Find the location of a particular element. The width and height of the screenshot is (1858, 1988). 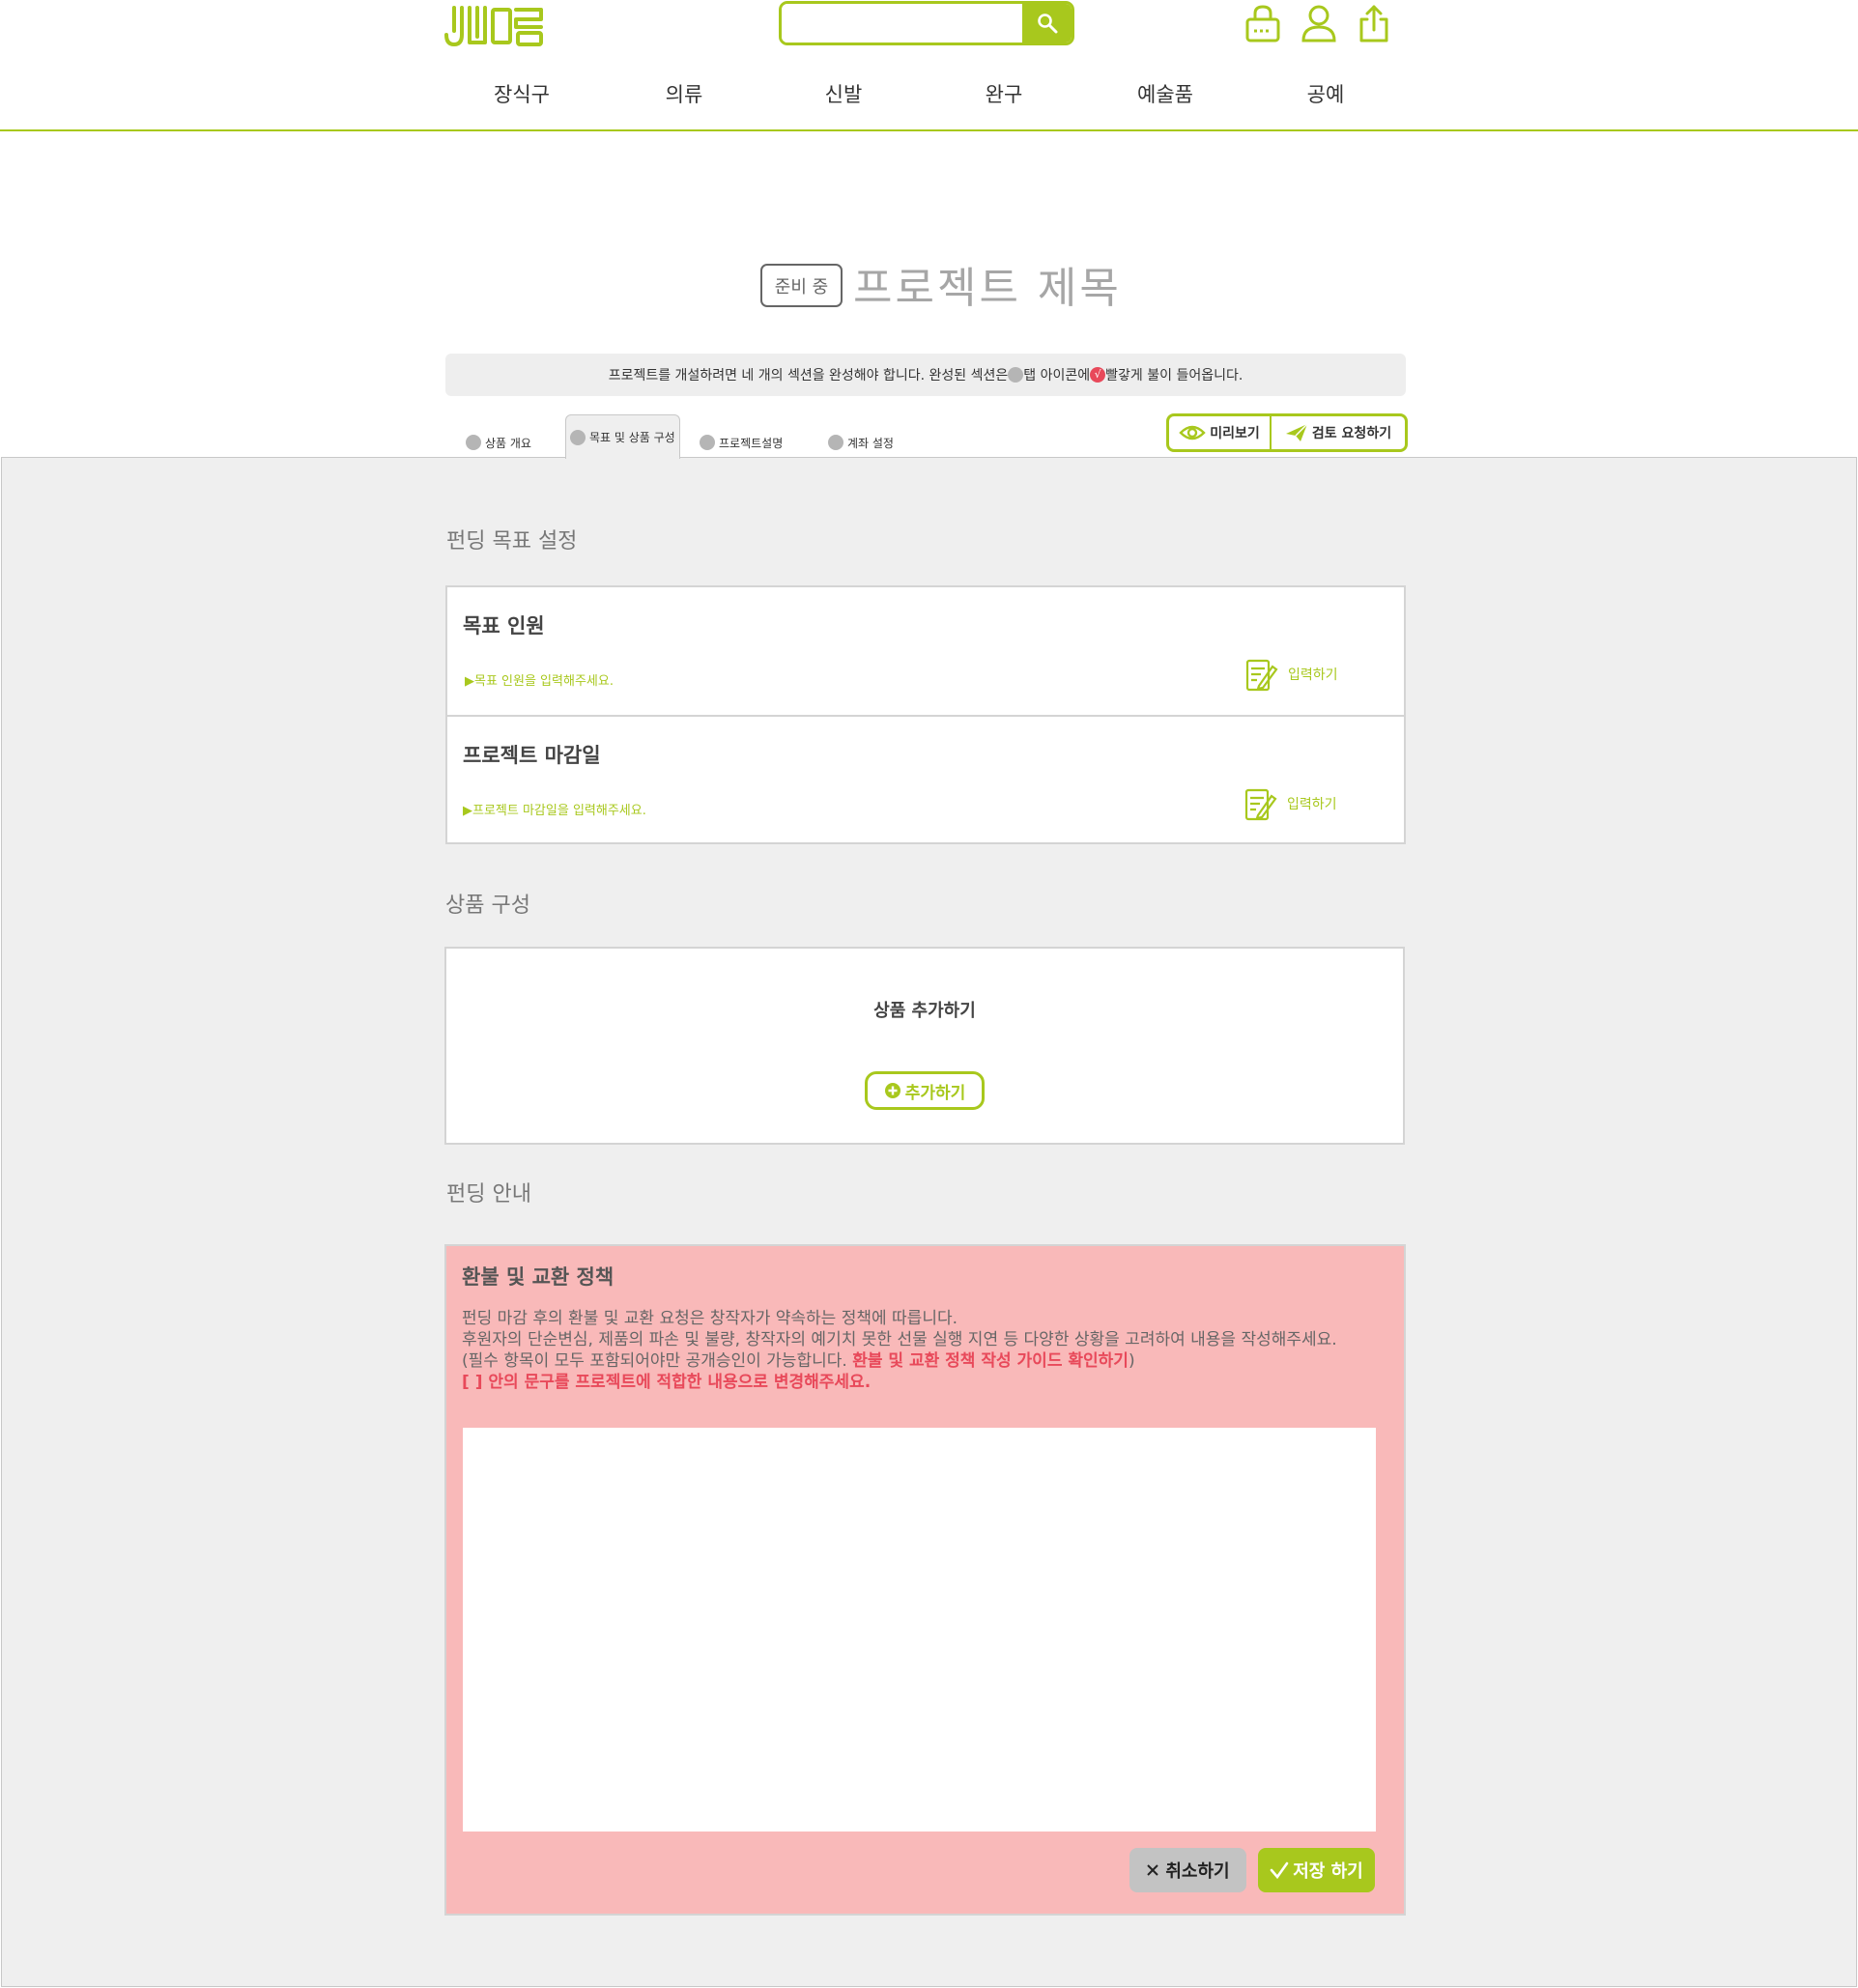

deadline-input-button: 입력하기 is located at coordinates (1290, 803).